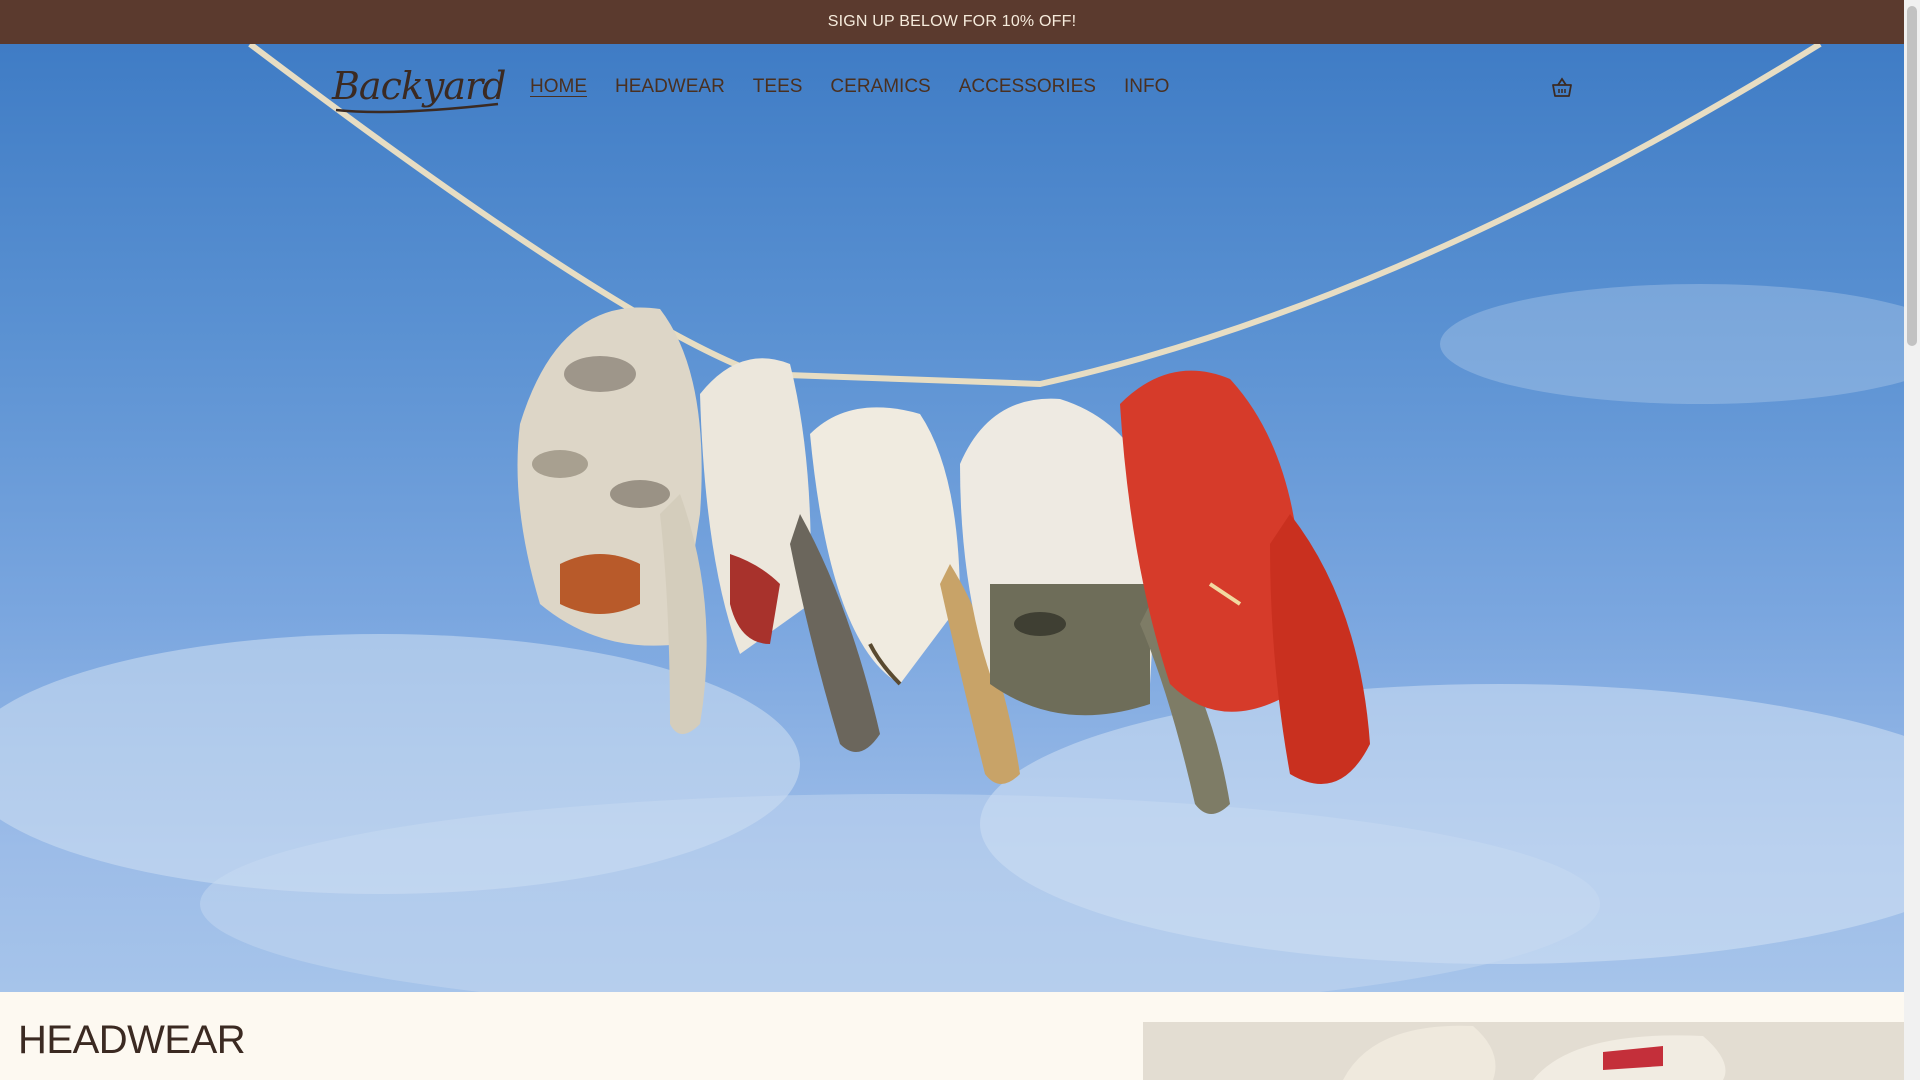 Image resolution: width=1920 pixels, height=1080 pixels. I want to click on nav-item-info: INFO, so click(1146, 87).